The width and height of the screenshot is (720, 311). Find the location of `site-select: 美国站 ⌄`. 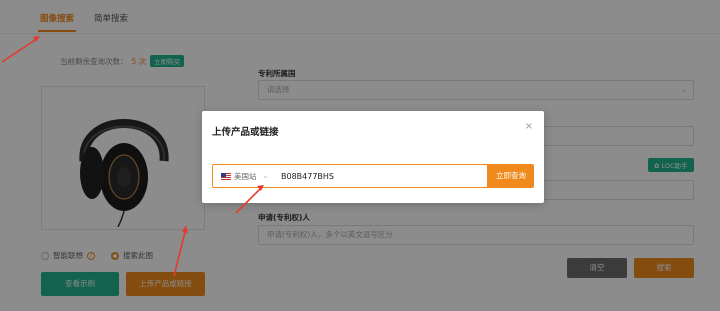

site-select: 美国站 ⌄ is located at coordinates (246, 176).